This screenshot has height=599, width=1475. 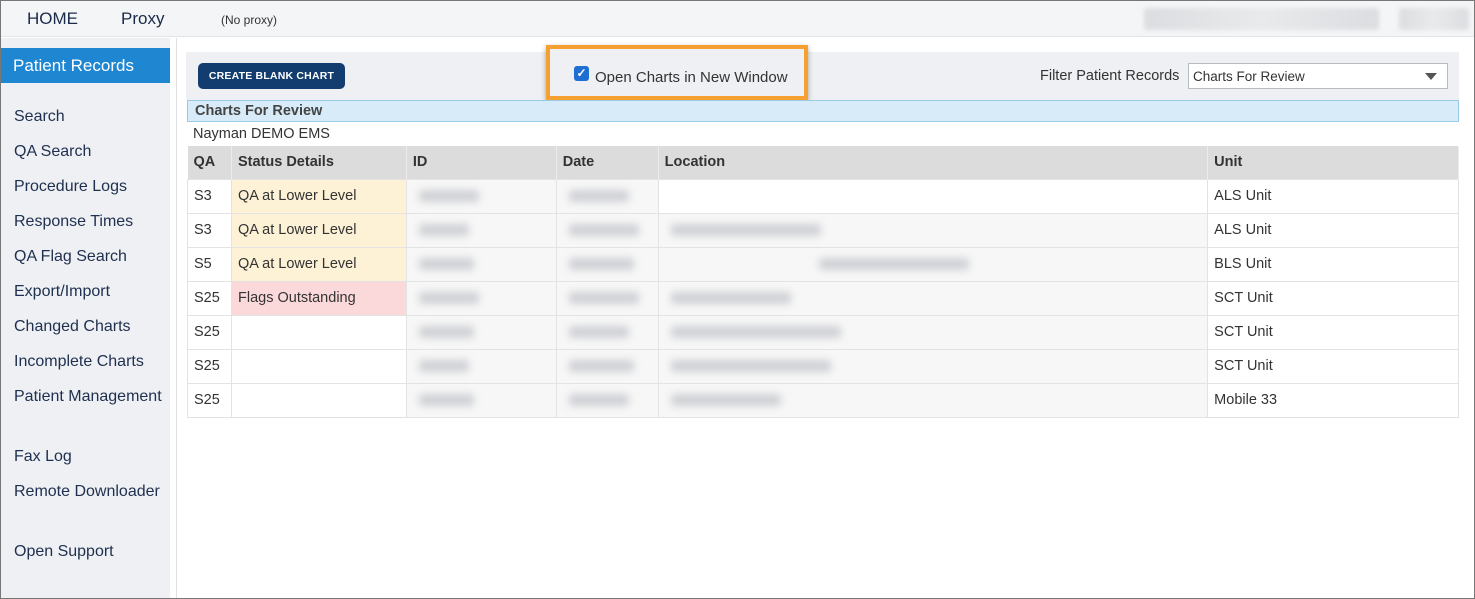 What do you see at coordinates (691, 77) in the screenshot?
I see `open-new-window-label: Open Charts in New Window` at bounding box center [691, 77].